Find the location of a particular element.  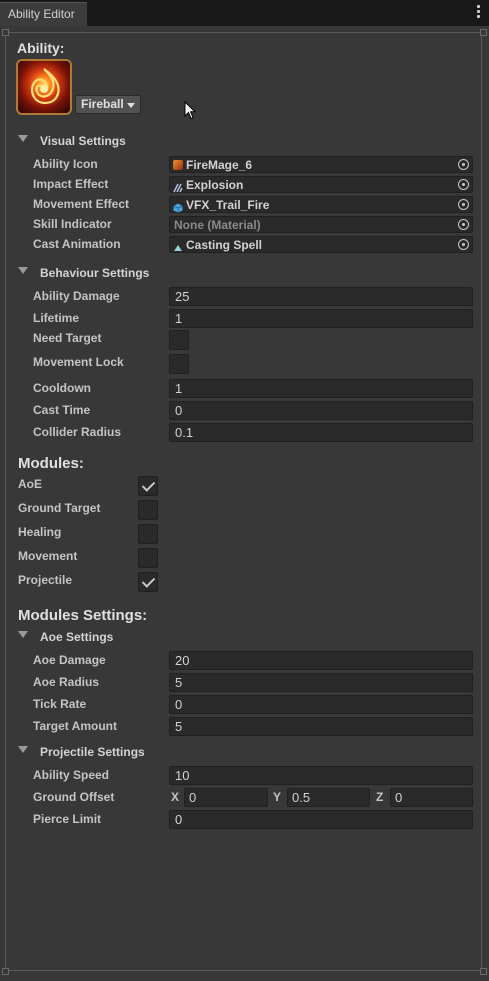

ground-offset-z-input: 0 is located at coordinates (431, 797).